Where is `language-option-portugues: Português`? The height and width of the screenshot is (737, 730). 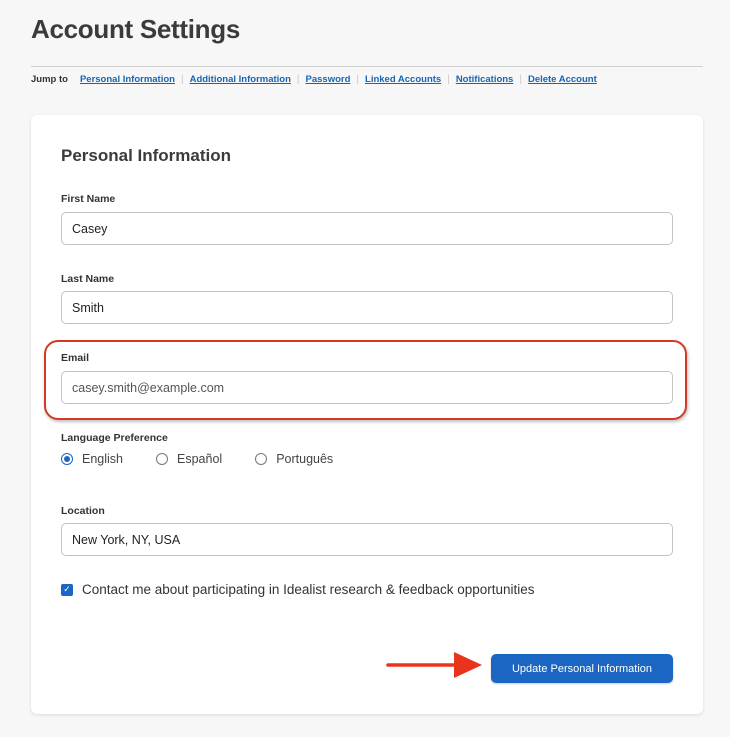 language-option-portugues: Português is located at coordinates (294, 459).